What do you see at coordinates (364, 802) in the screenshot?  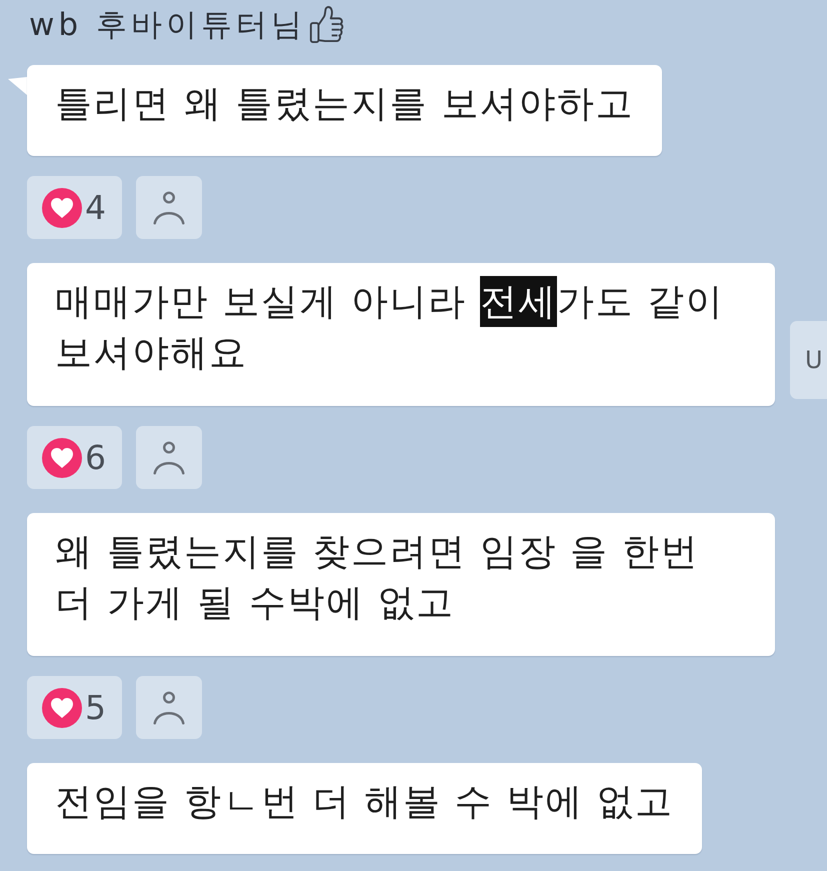 I see `message-text: 전임을 항ㄴ번 더 해볼 수 박에 없고` at bounding box center [364, 802].